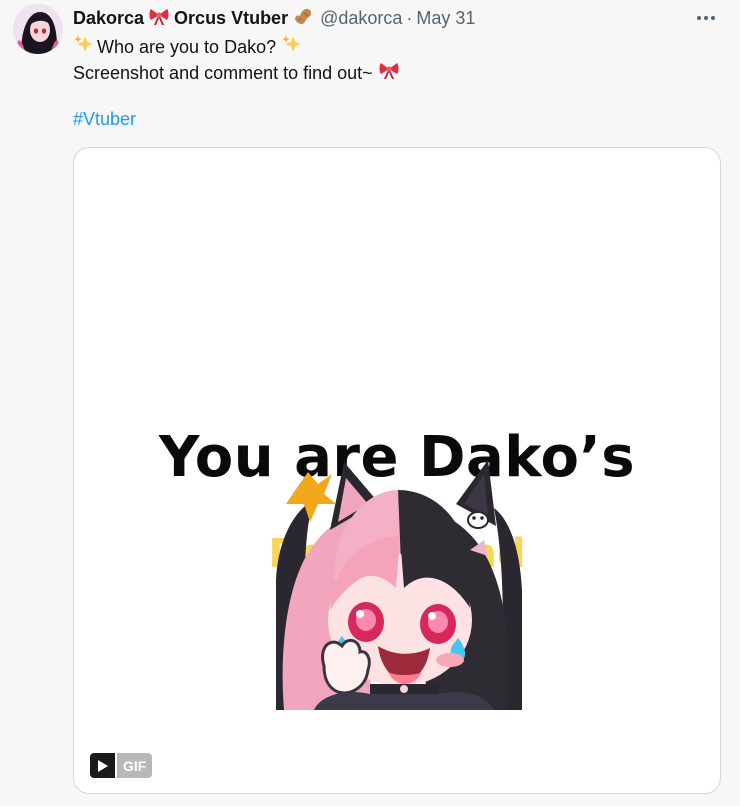  What do you see at coordinates (135, 765) in the screenshot?
I see `gif-badge: GIF` at bounding box center [135, 765].